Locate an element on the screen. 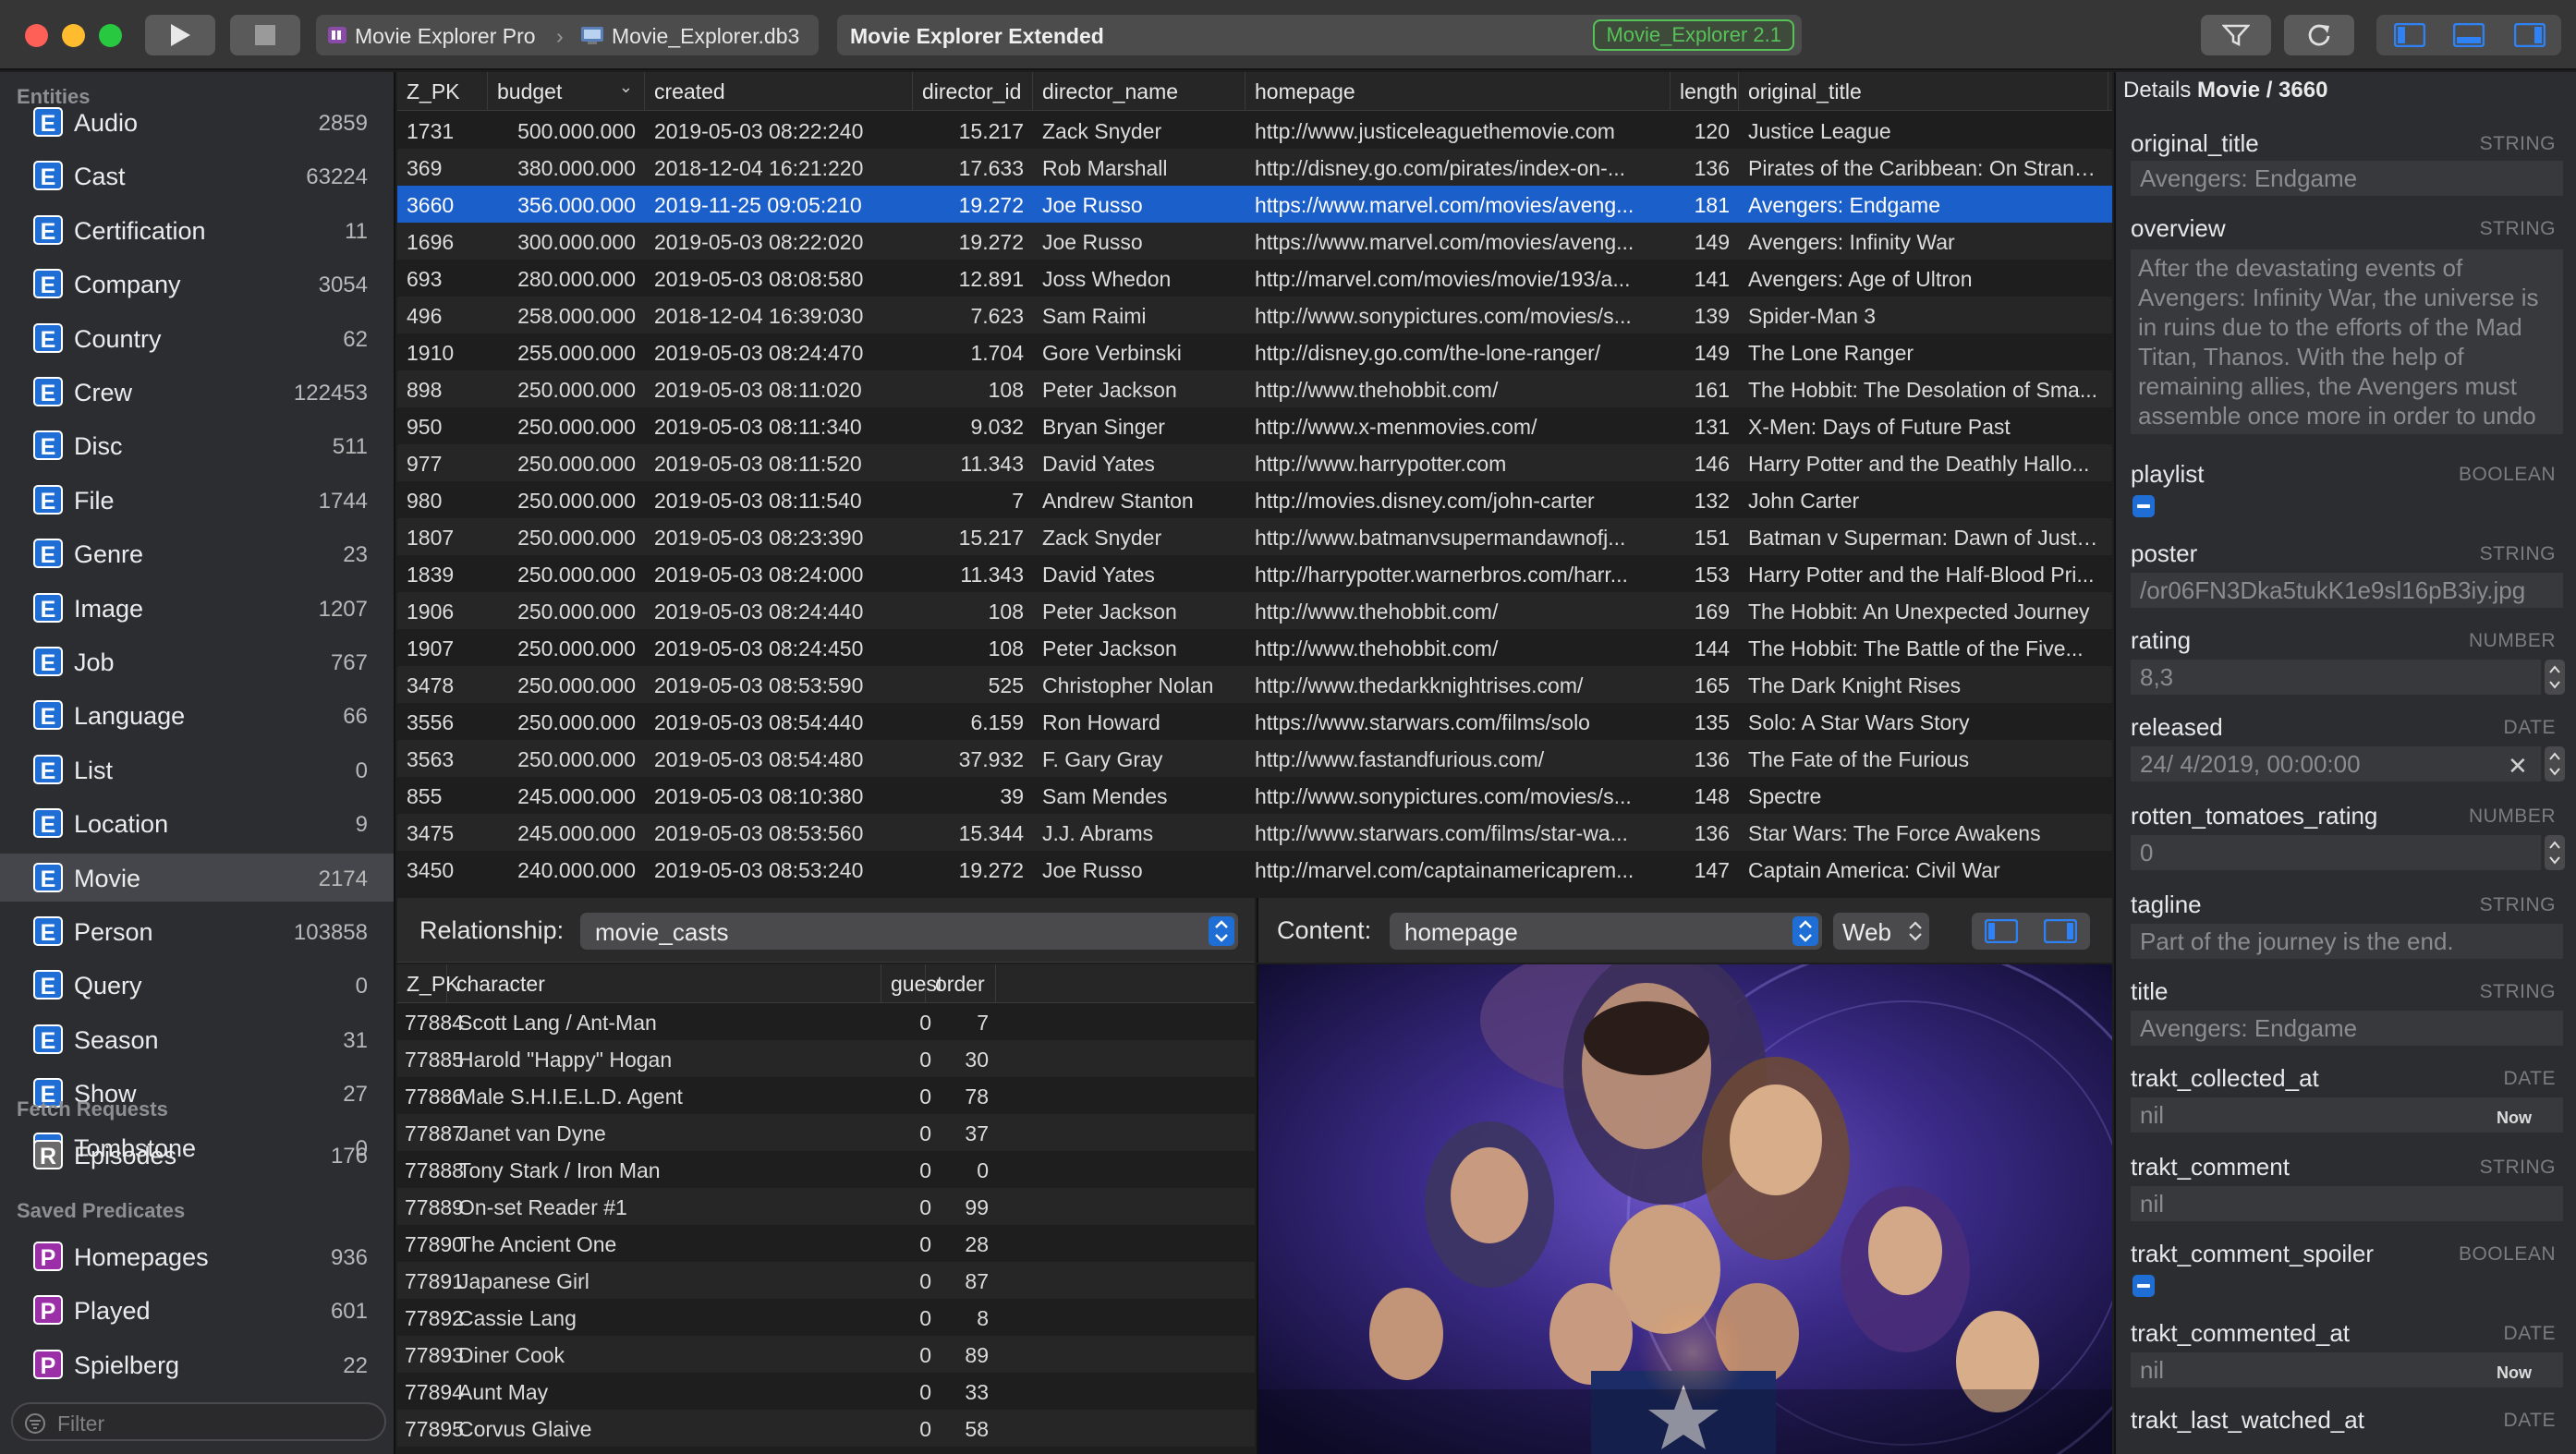  toggle-details-icon is located at coordinates (2530, 35).